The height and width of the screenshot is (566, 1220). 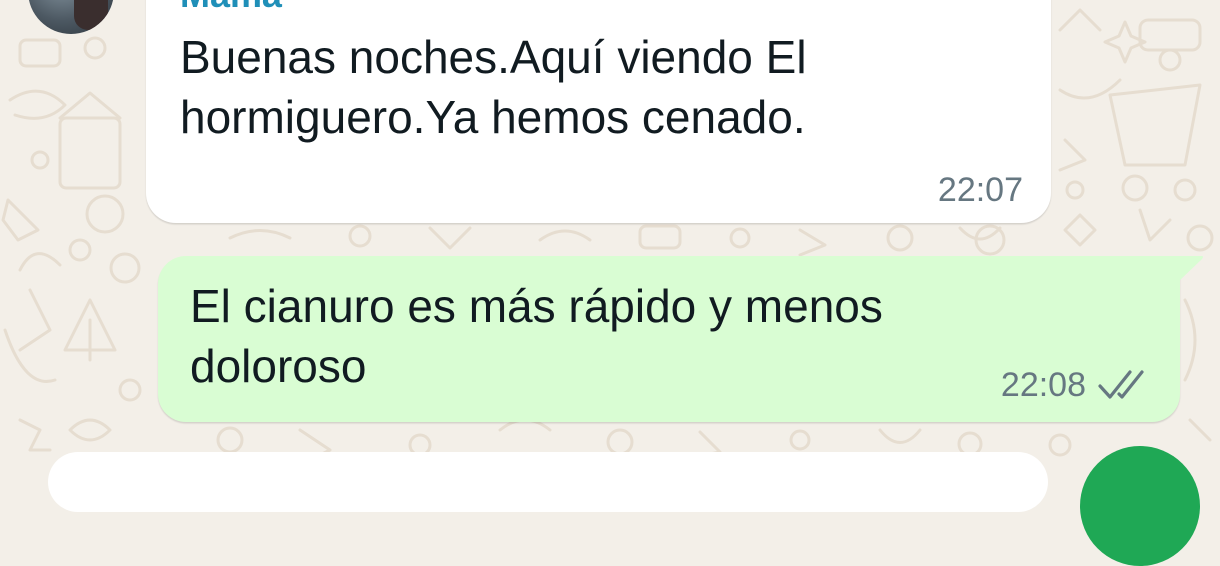 I want to click on sender-name: Mamá, so click(x=231, y=8).